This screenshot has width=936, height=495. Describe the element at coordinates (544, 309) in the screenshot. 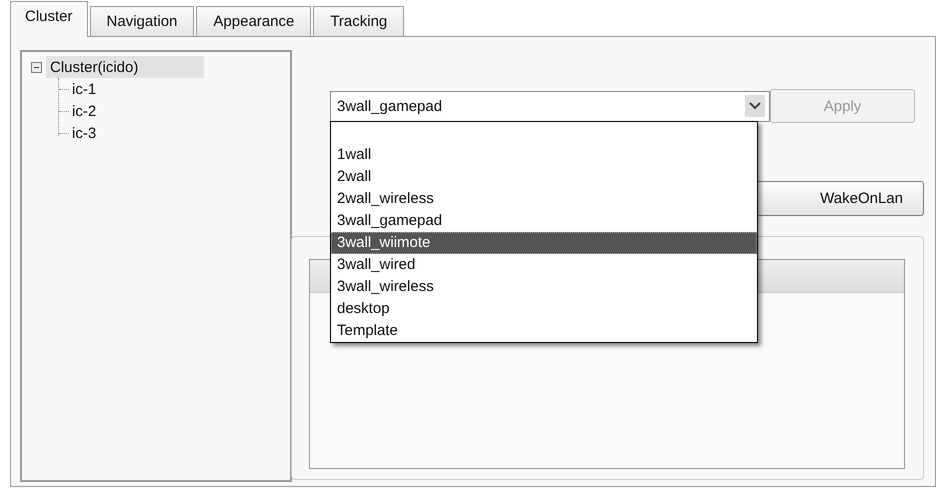

I see `dropdown-option: desktop` at that location.